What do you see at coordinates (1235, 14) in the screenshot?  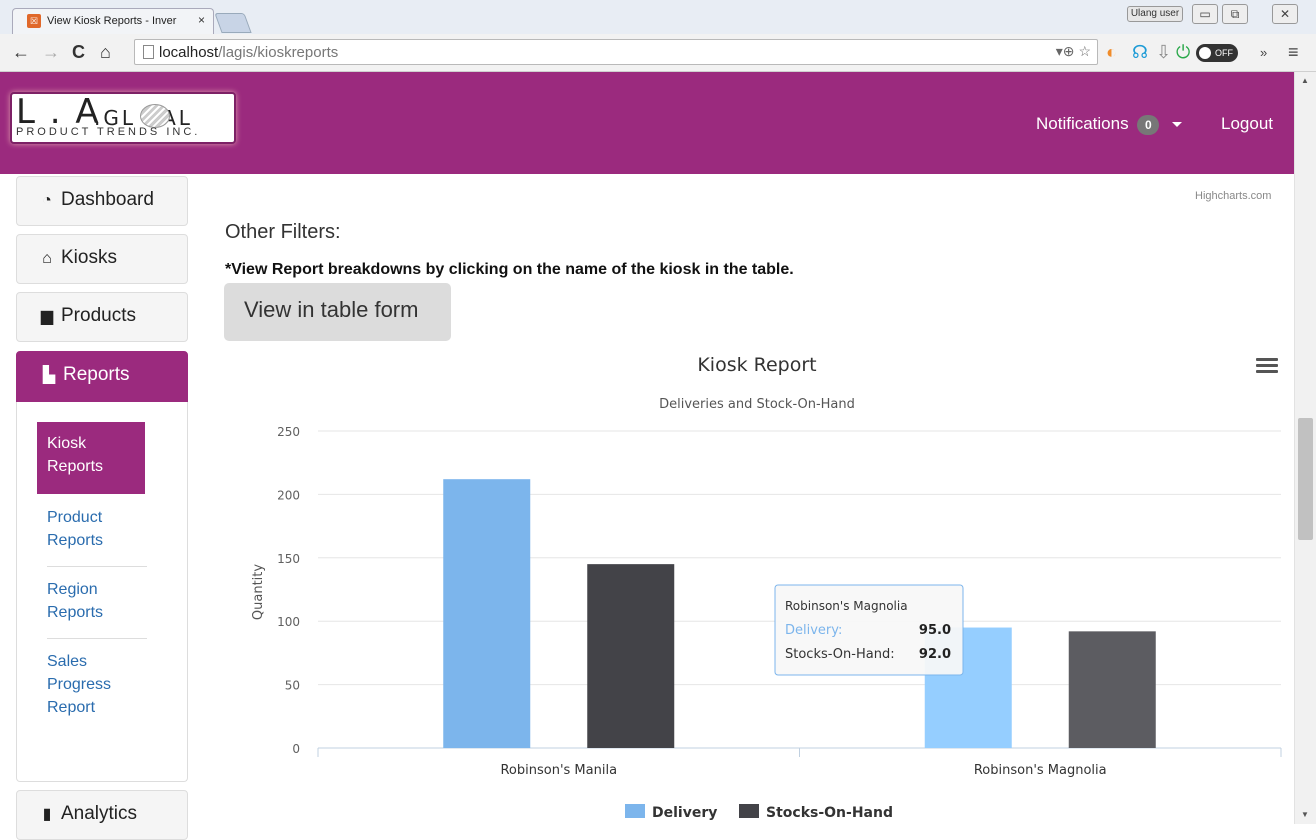 I see `restore-icon: ⧉` at bounding box center [1235, 14].